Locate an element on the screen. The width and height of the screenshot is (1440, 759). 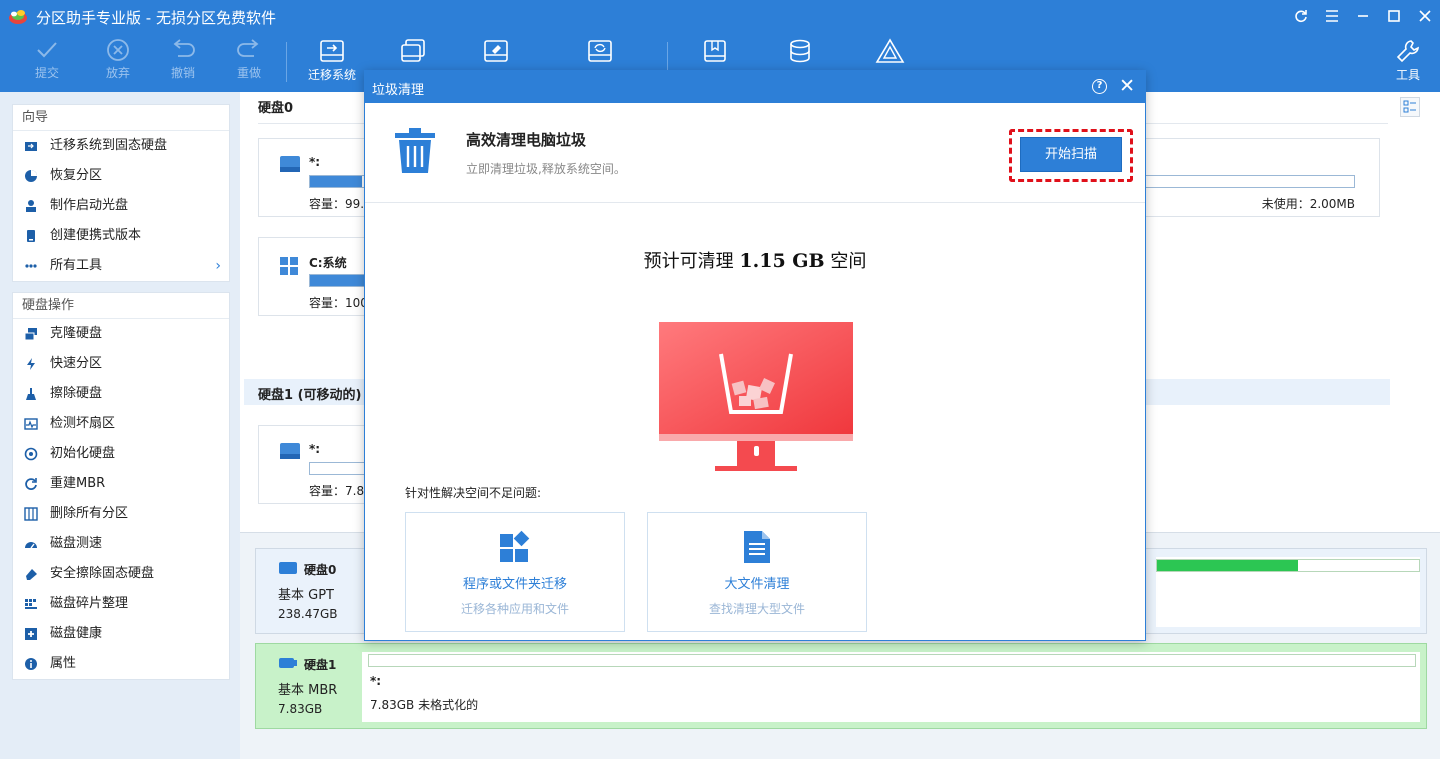
large-file-cleanup-card: 大文件清理 查找清理大型文件 is located at coordinates (757, 572).